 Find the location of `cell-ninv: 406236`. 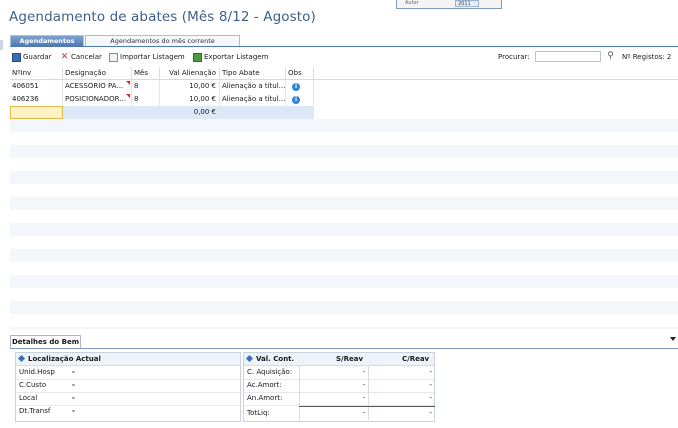

cell-ninv: 406236 is located at coordinates (36, 99).